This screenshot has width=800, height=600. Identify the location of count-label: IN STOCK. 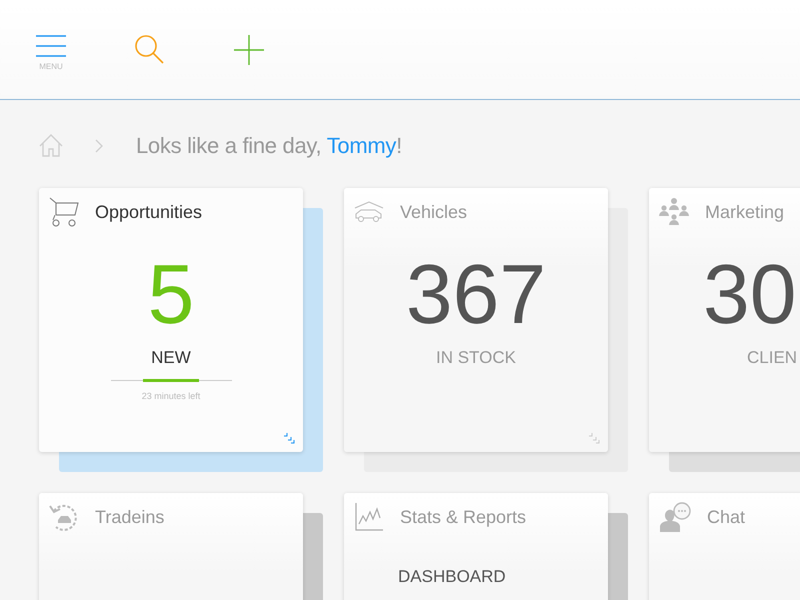
(476, 358).